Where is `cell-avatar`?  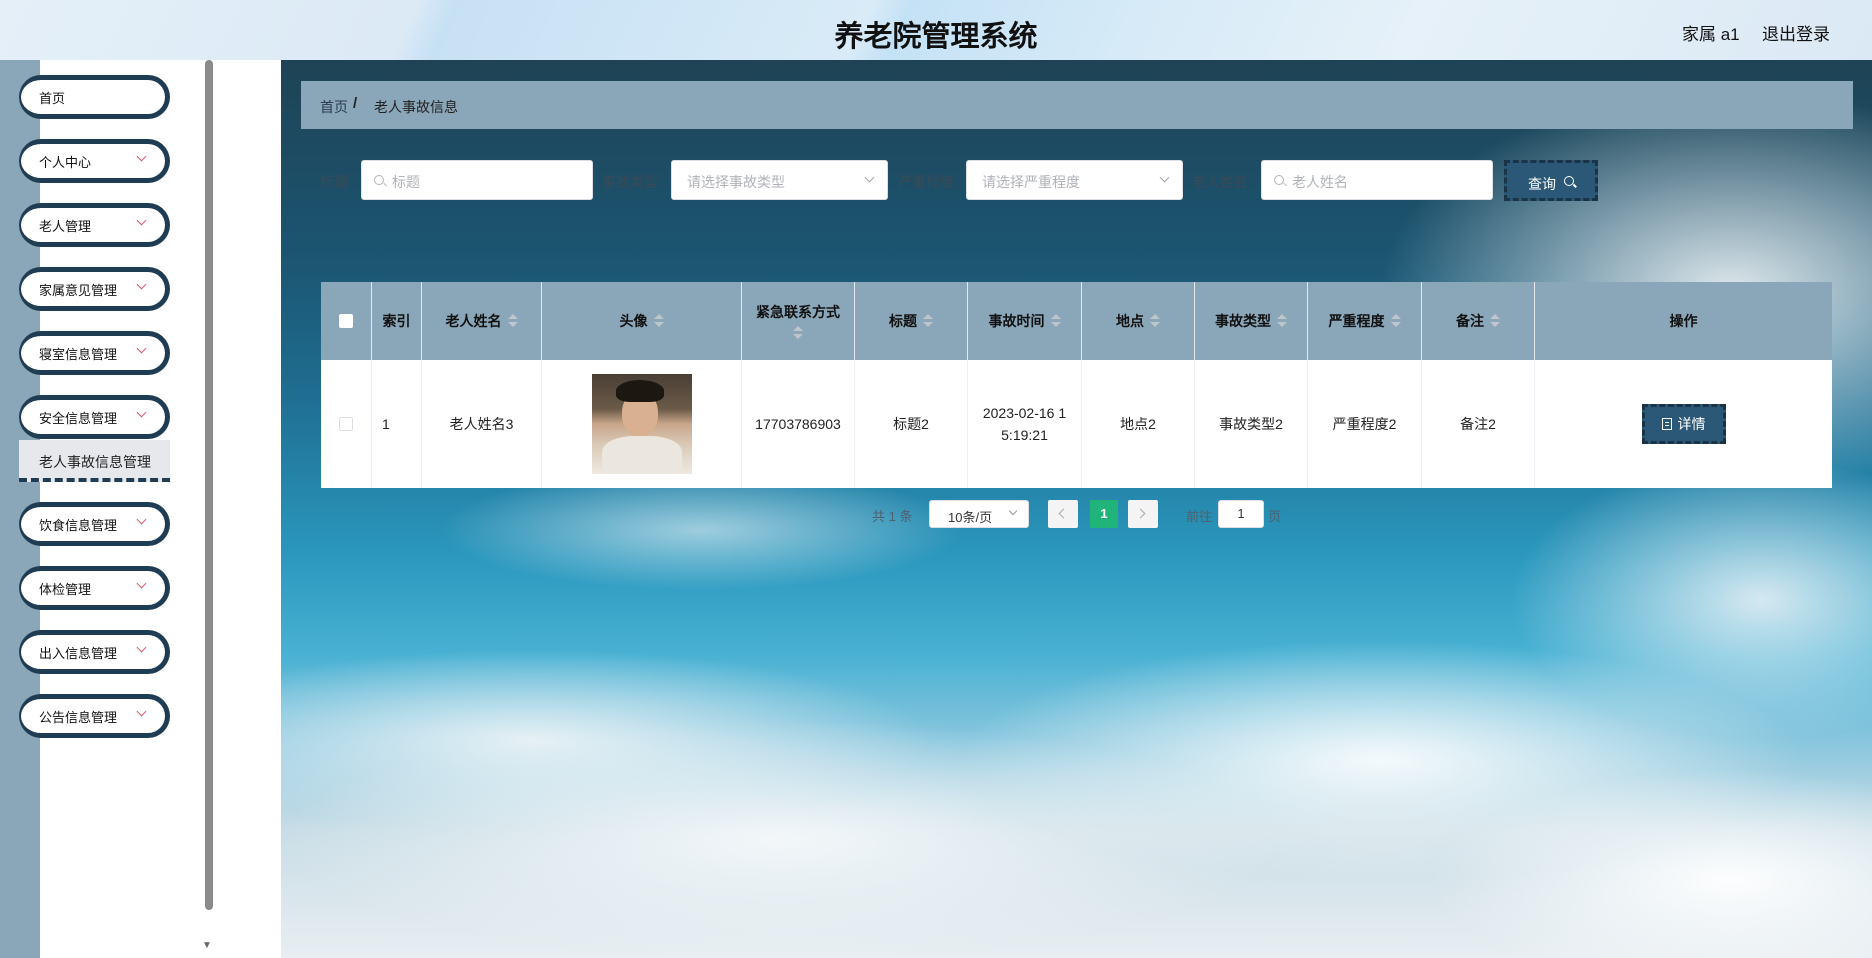 cell-avatar is located at coordinates (642, 424).